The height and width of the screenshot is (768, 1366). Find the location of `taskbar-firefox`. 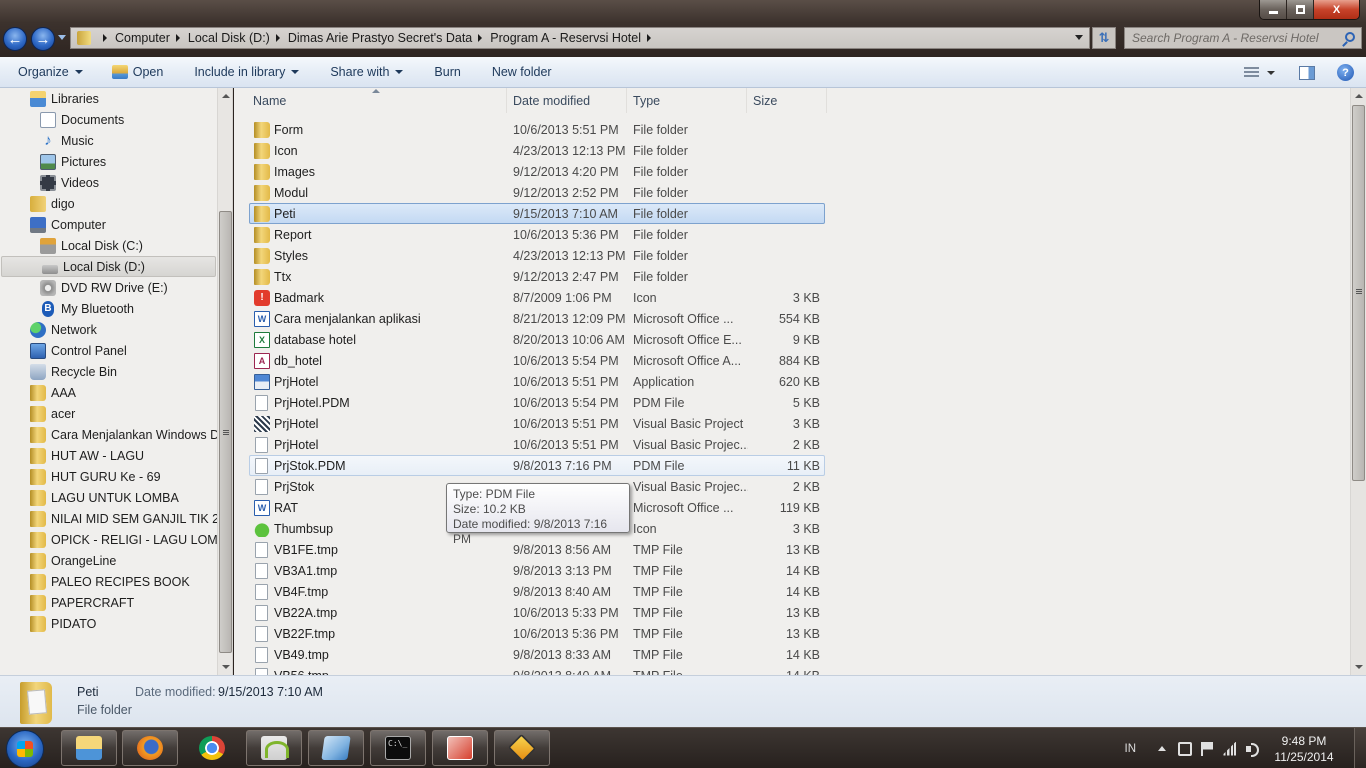

taskbar-firefox is located at coordinates (150, 748).